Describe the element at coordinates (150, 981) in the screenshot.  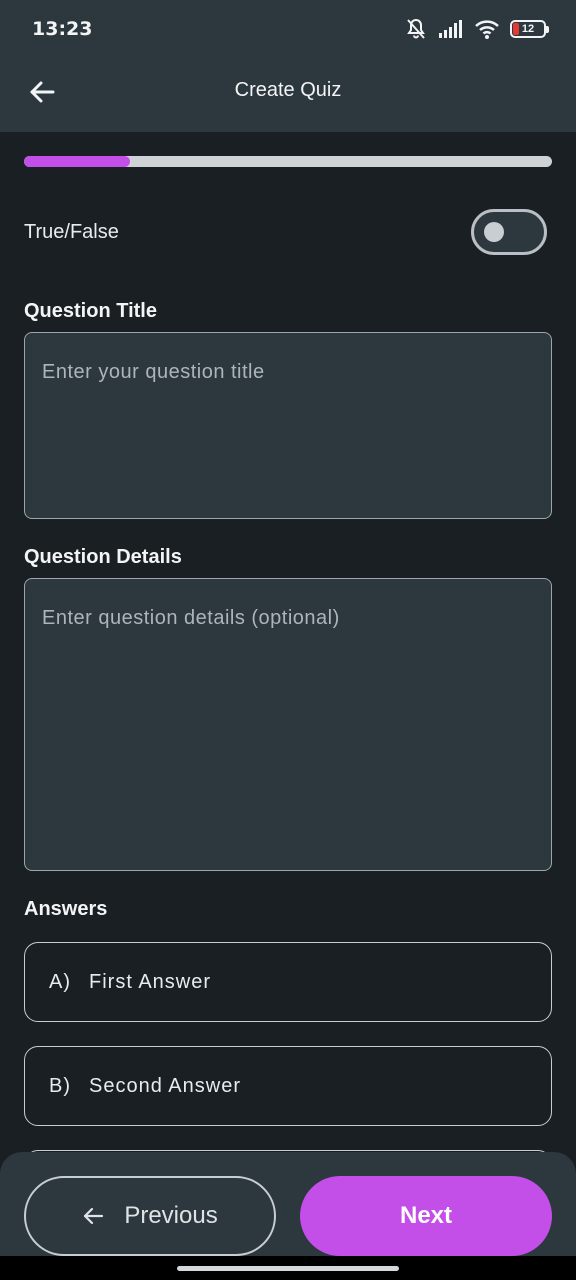
I see `answer-text: First Answer` at that location.